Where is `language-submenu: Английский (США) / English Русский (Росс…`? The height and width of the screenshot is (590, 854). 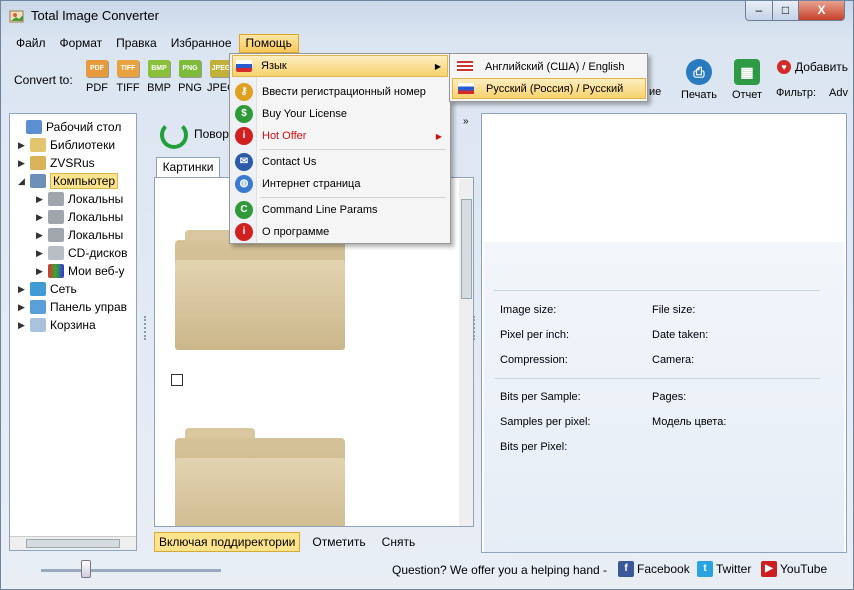 language-submenu: Английский (США) / English Русский (Росс… is located at coordinates (548, 77).